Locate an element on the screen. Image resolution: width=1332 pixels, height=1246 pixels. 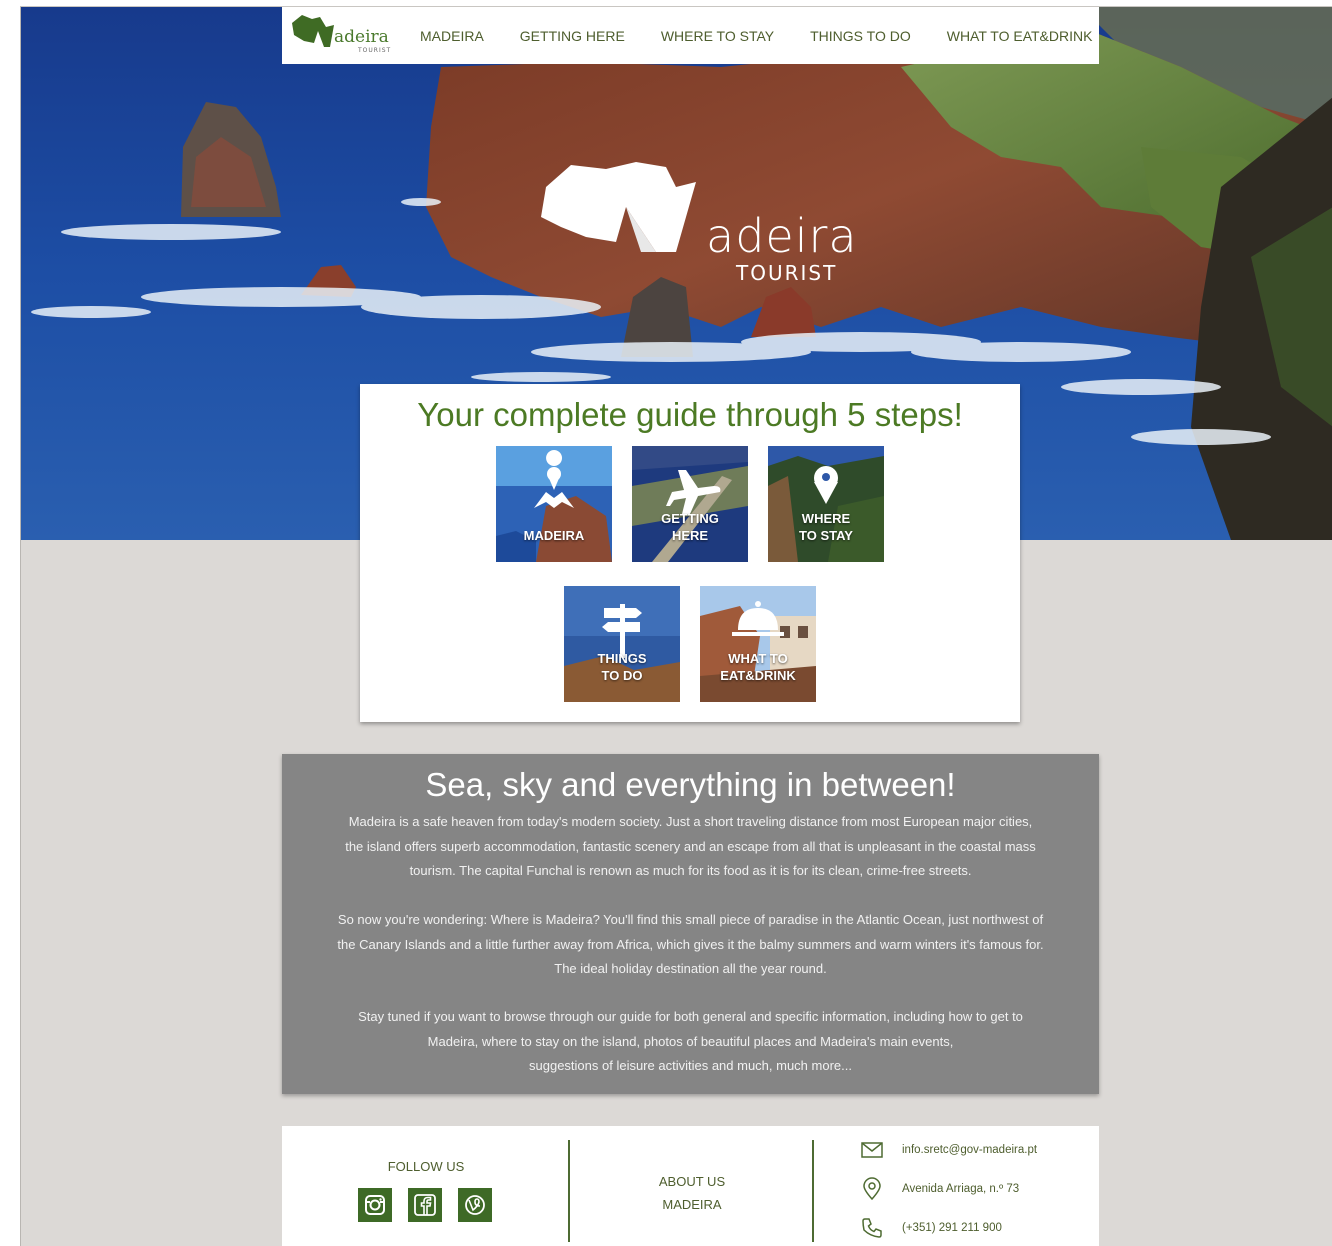
nav-item-madeira: MADEIRA is located at coordinates (452, 36).